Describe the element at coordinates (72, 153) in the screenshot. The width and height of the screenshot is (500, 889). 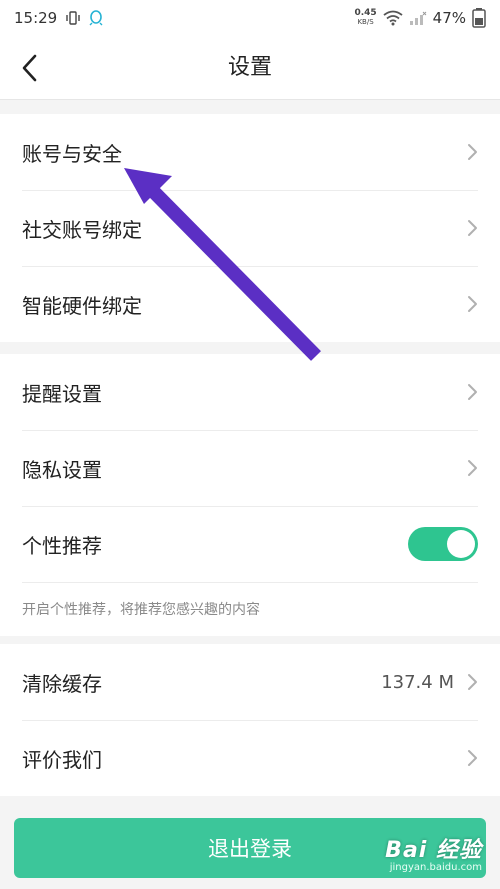
I see `settings-item-label: 账号与安全` at that location.